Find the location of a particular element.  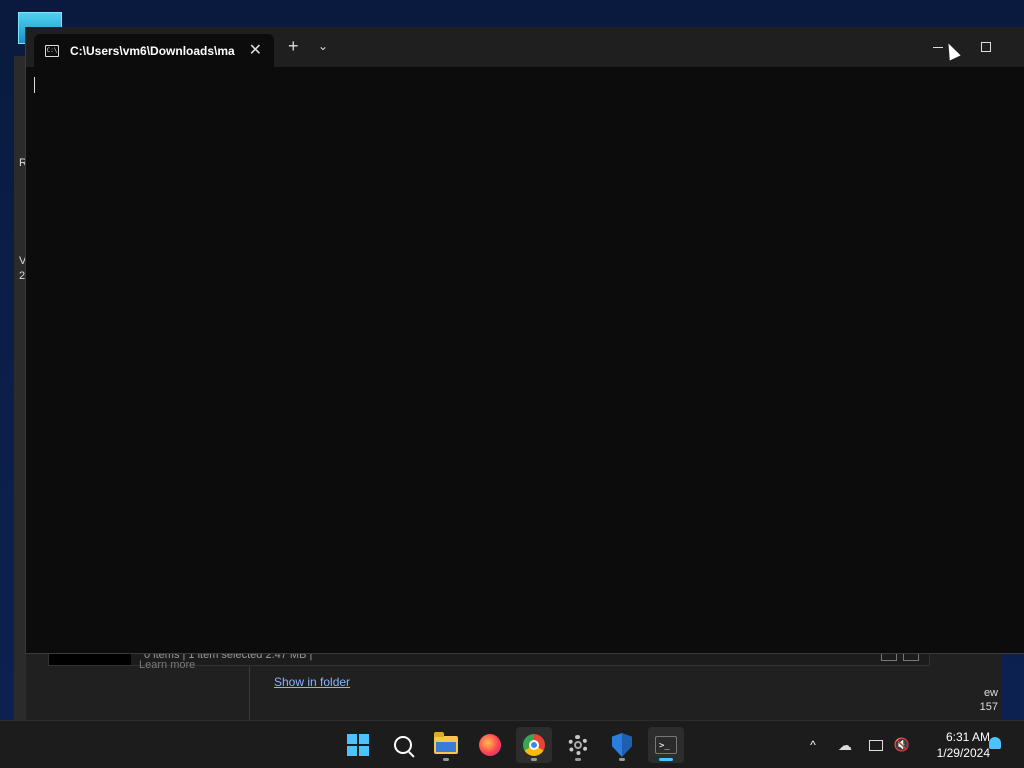

taskbar-terminal: >_ is located at coordinates (666, 745).